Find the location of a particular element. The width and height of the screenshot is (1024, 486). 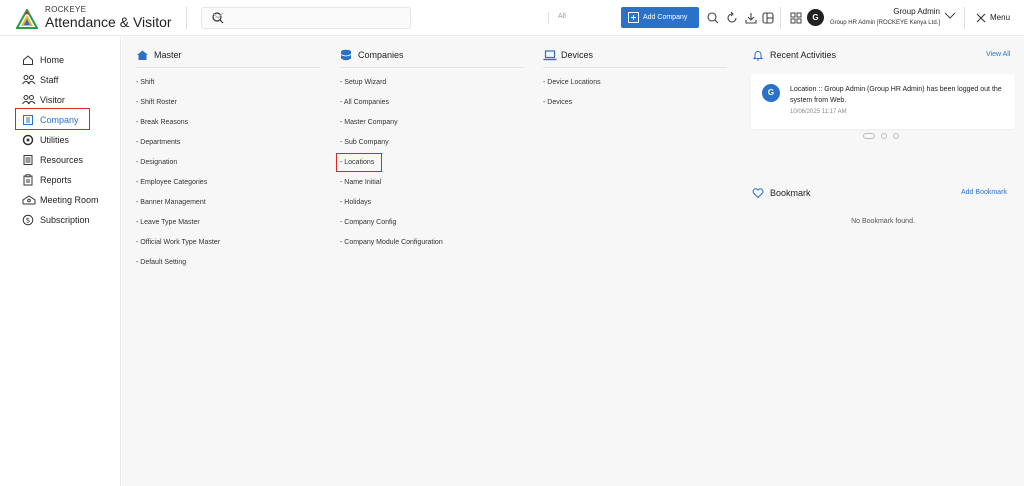

no-bookmark-message: No Bookmark found. is located at coordinates (883, 221).